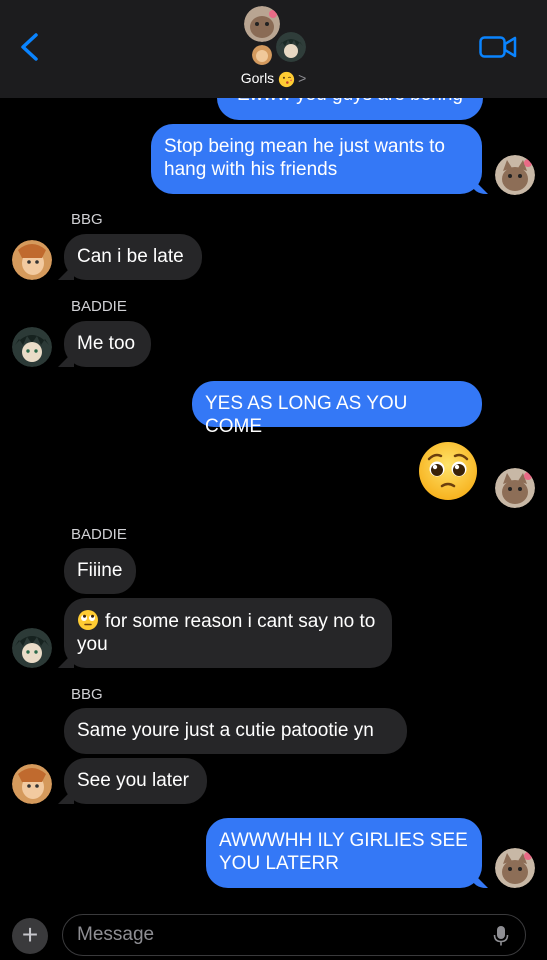 The image size is (547, 960). I want to click on message-bubble-incoming: Me too, so click(107, 344).